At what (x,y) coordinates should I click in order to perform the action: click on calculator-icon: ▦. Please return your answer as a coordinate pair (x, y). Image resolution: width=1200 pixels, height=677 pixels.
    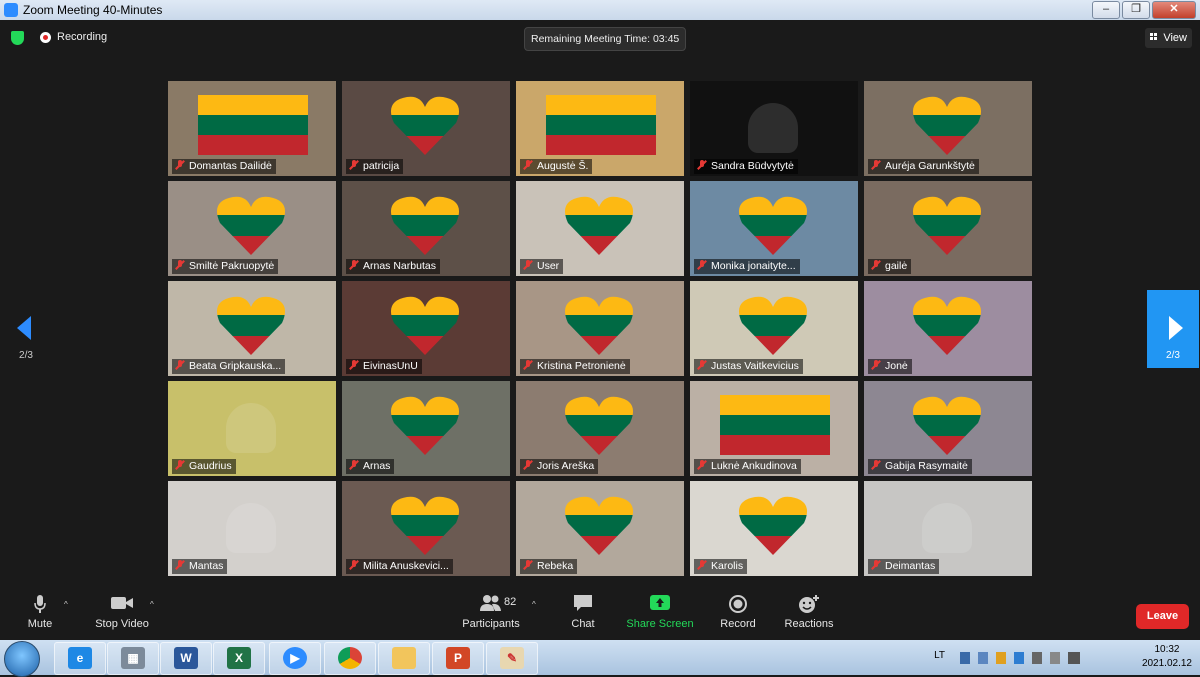
    Looking at the image, I should click on (133, 658).